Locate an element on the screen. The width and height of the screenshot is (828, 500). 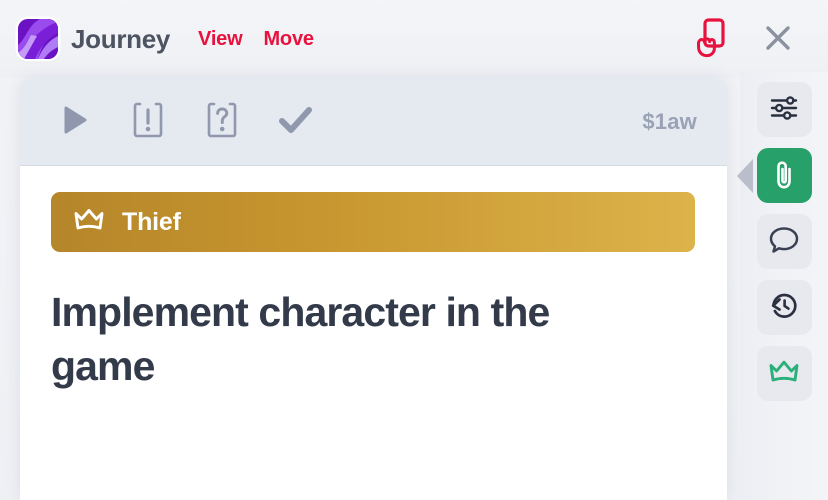
grab-card-button is located at coordinates (710, 39).